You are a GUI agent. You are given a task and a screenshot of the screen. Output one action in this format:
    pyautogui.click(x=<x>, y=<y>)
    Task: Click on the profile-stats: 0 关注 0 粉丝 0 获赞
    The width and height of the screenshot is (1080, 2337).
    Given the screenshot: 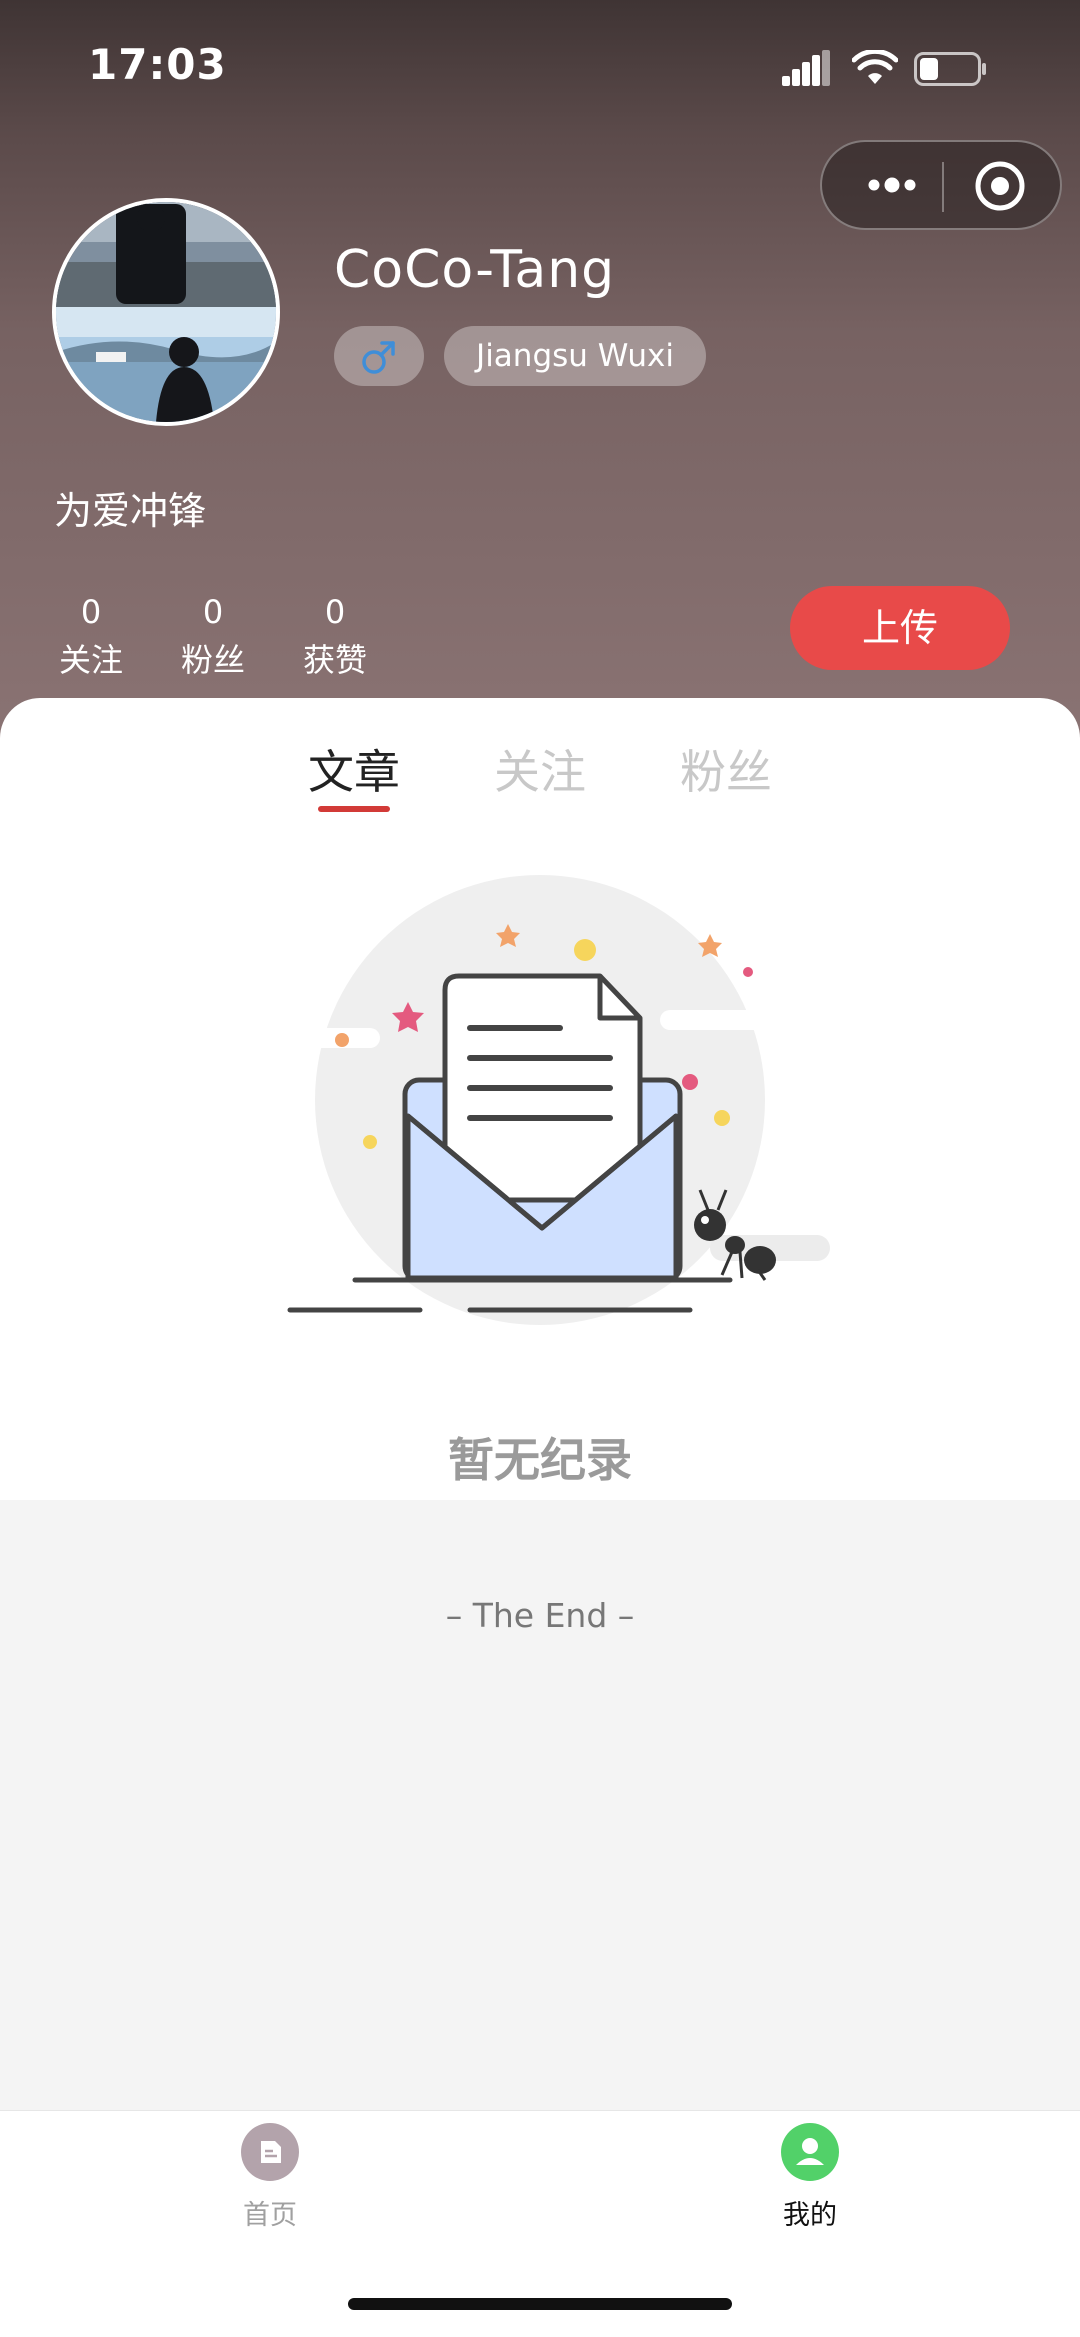 What is the action you would take?
    pyautogui.click(x=216, y=640)
    